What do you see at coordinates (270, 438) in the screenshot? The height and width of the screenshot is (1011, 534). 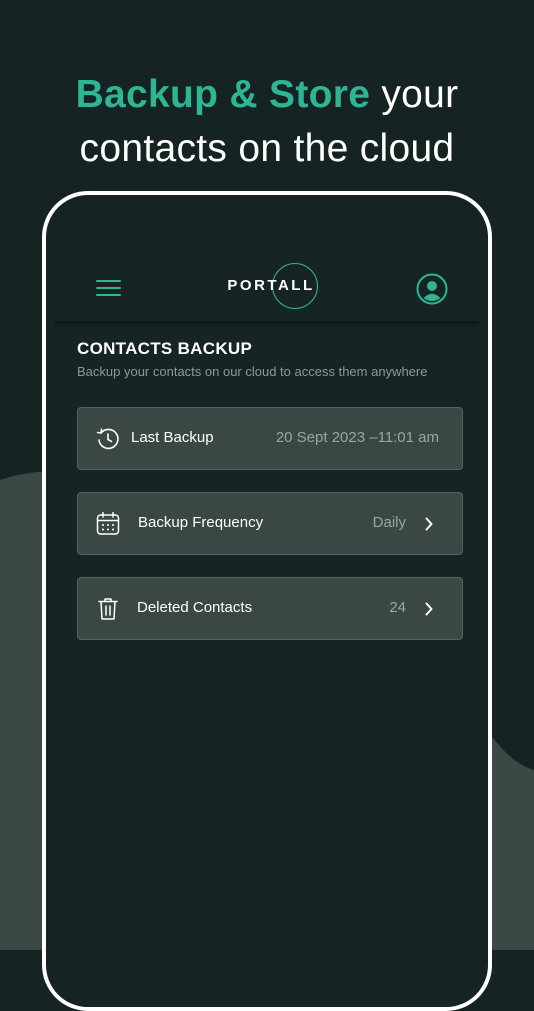 I see `last-backup-row: Last Backup 20 Sept 2023 –11:01 am` at bounding box center [270, 438].